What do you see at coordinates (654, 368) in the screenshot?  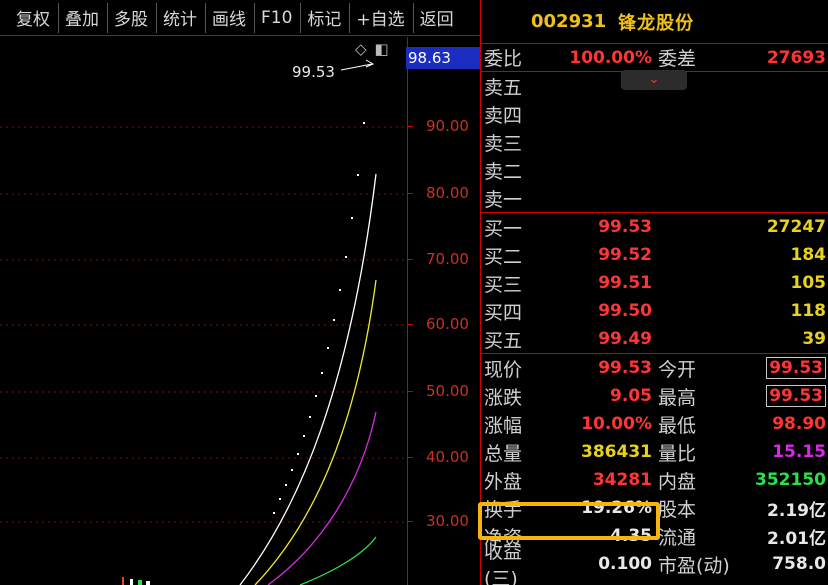 I see `stat-row: 现价 99.53 今开 99.53` at bounding box center [654, 368].